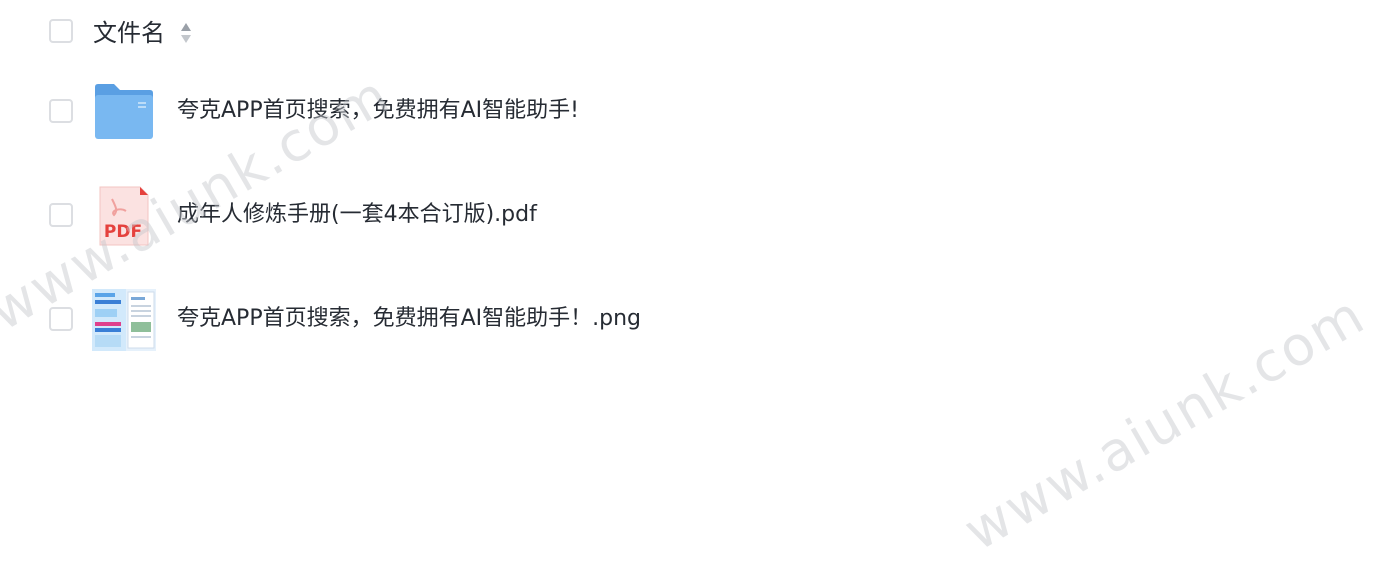 The image size is (1384, 588). What do you see at coordinates (357, 215) in the screenshot?
I see `file-name: 成年人修炼手册(一套4本合订版).pdf` at bounding box center [357, 215].